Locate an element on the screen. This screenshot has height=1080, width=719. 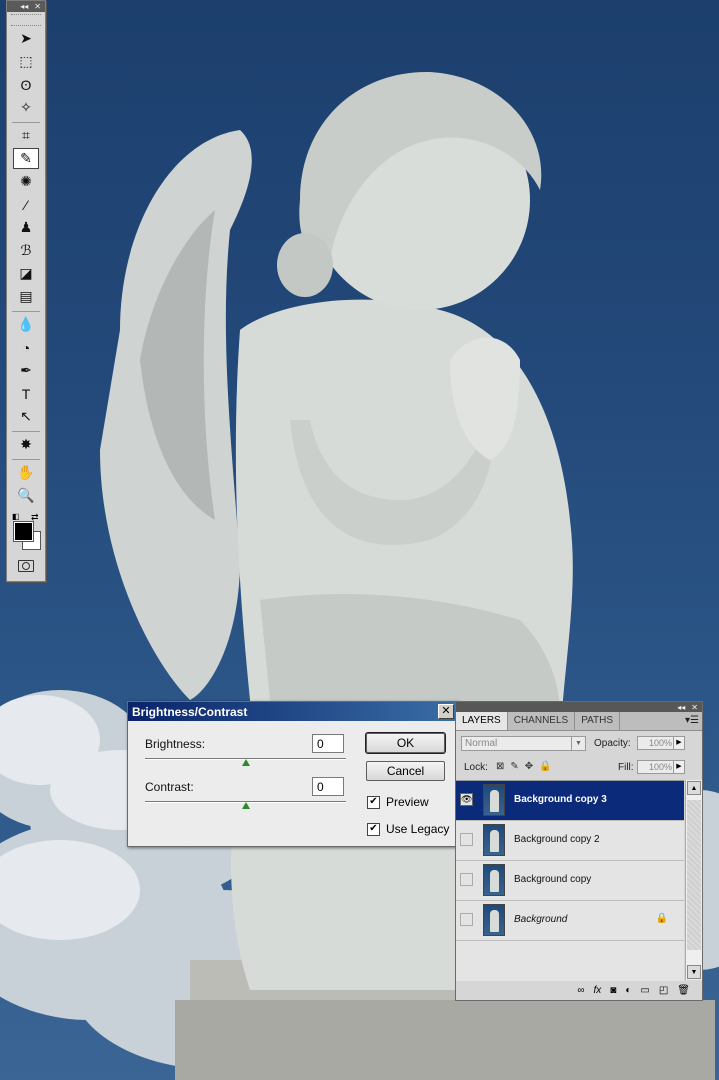
mask-icon: ◙ is located at coordinates (613, 990).